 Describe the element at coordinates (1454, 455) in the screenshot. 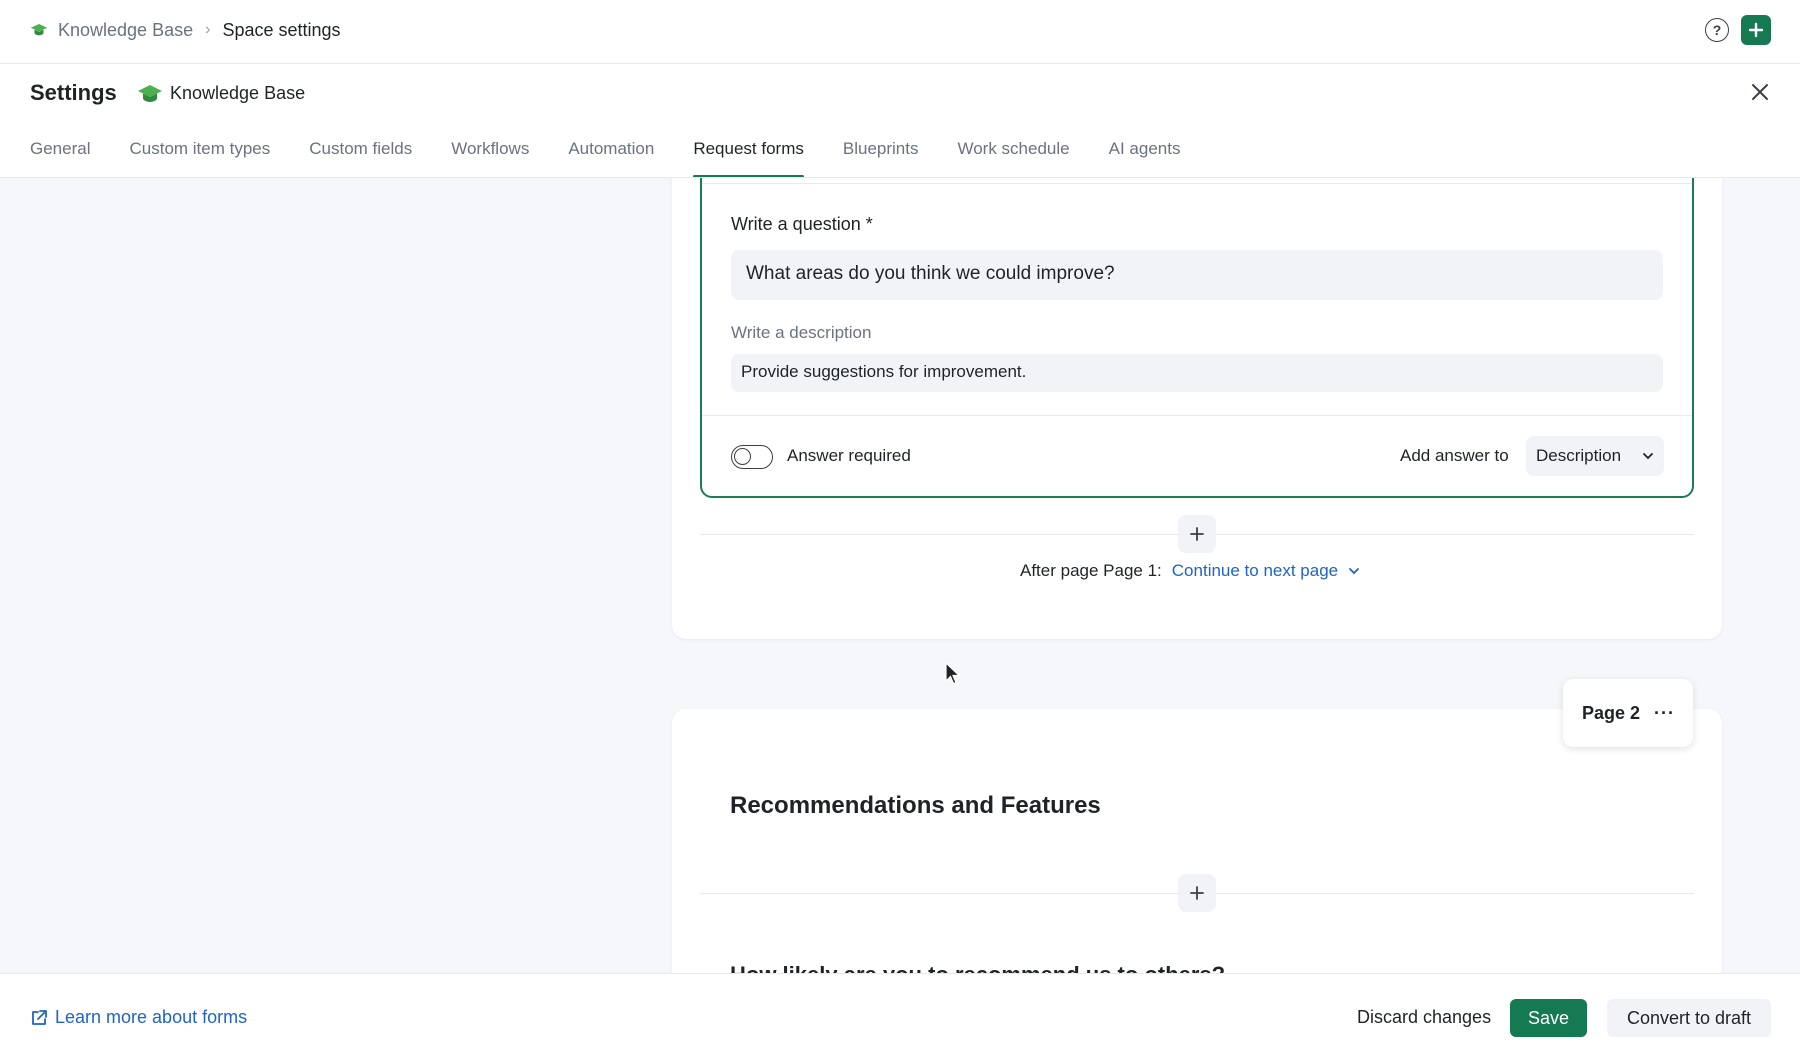

I see `add-answer-to-label: Add answer to` at that location.